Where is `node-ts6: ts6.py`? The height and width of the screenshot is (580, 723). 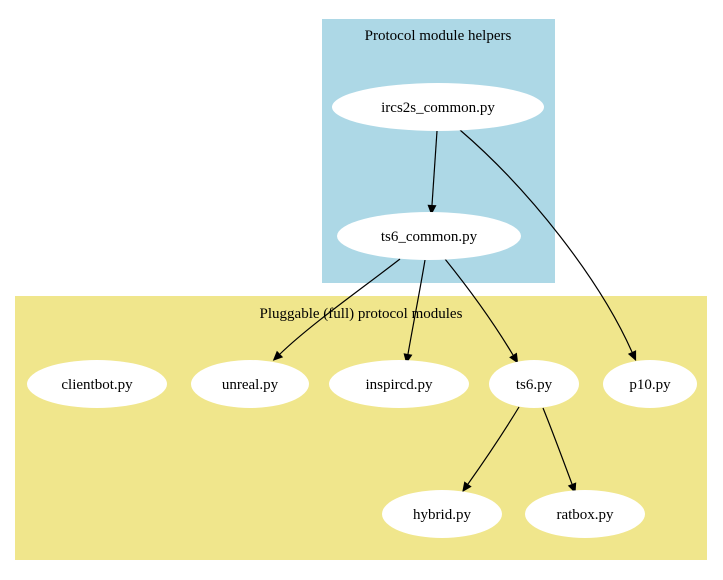
node-ts6: ts6.py is located at coordinates (534, 384).